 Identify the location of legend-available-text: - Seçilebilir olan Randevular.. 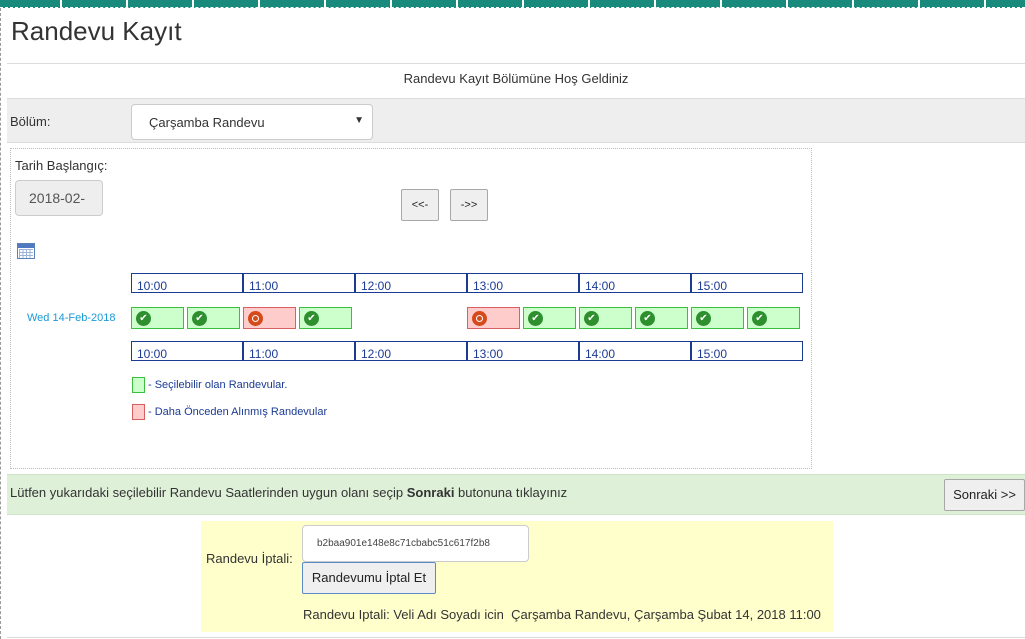
(218, 385).